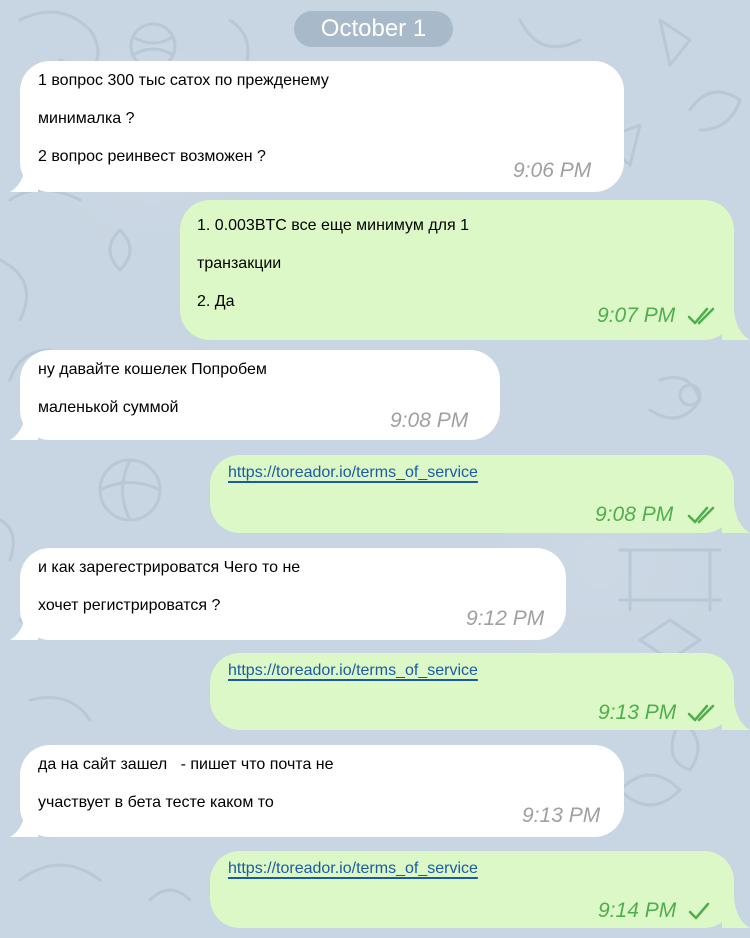 The width and height of the screenshot is (750, 938). I want to click on single-check-icon, so click(699, 911).